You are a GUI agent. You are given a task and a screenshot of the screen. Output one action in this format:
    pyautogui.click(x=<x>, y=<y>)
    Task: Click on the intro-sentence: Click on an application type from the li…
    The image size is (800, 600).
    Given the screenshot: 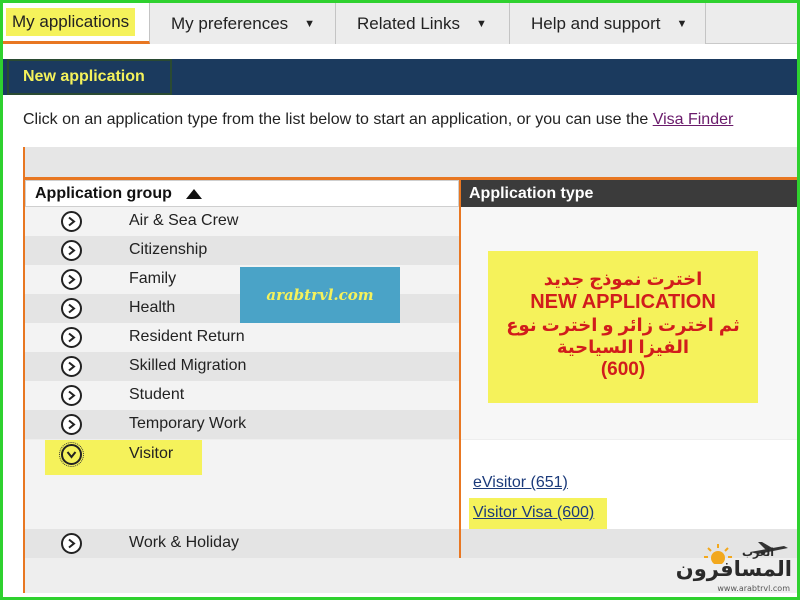 What is the action you would take?
    pyautogui.click(x=336, y=119)
    